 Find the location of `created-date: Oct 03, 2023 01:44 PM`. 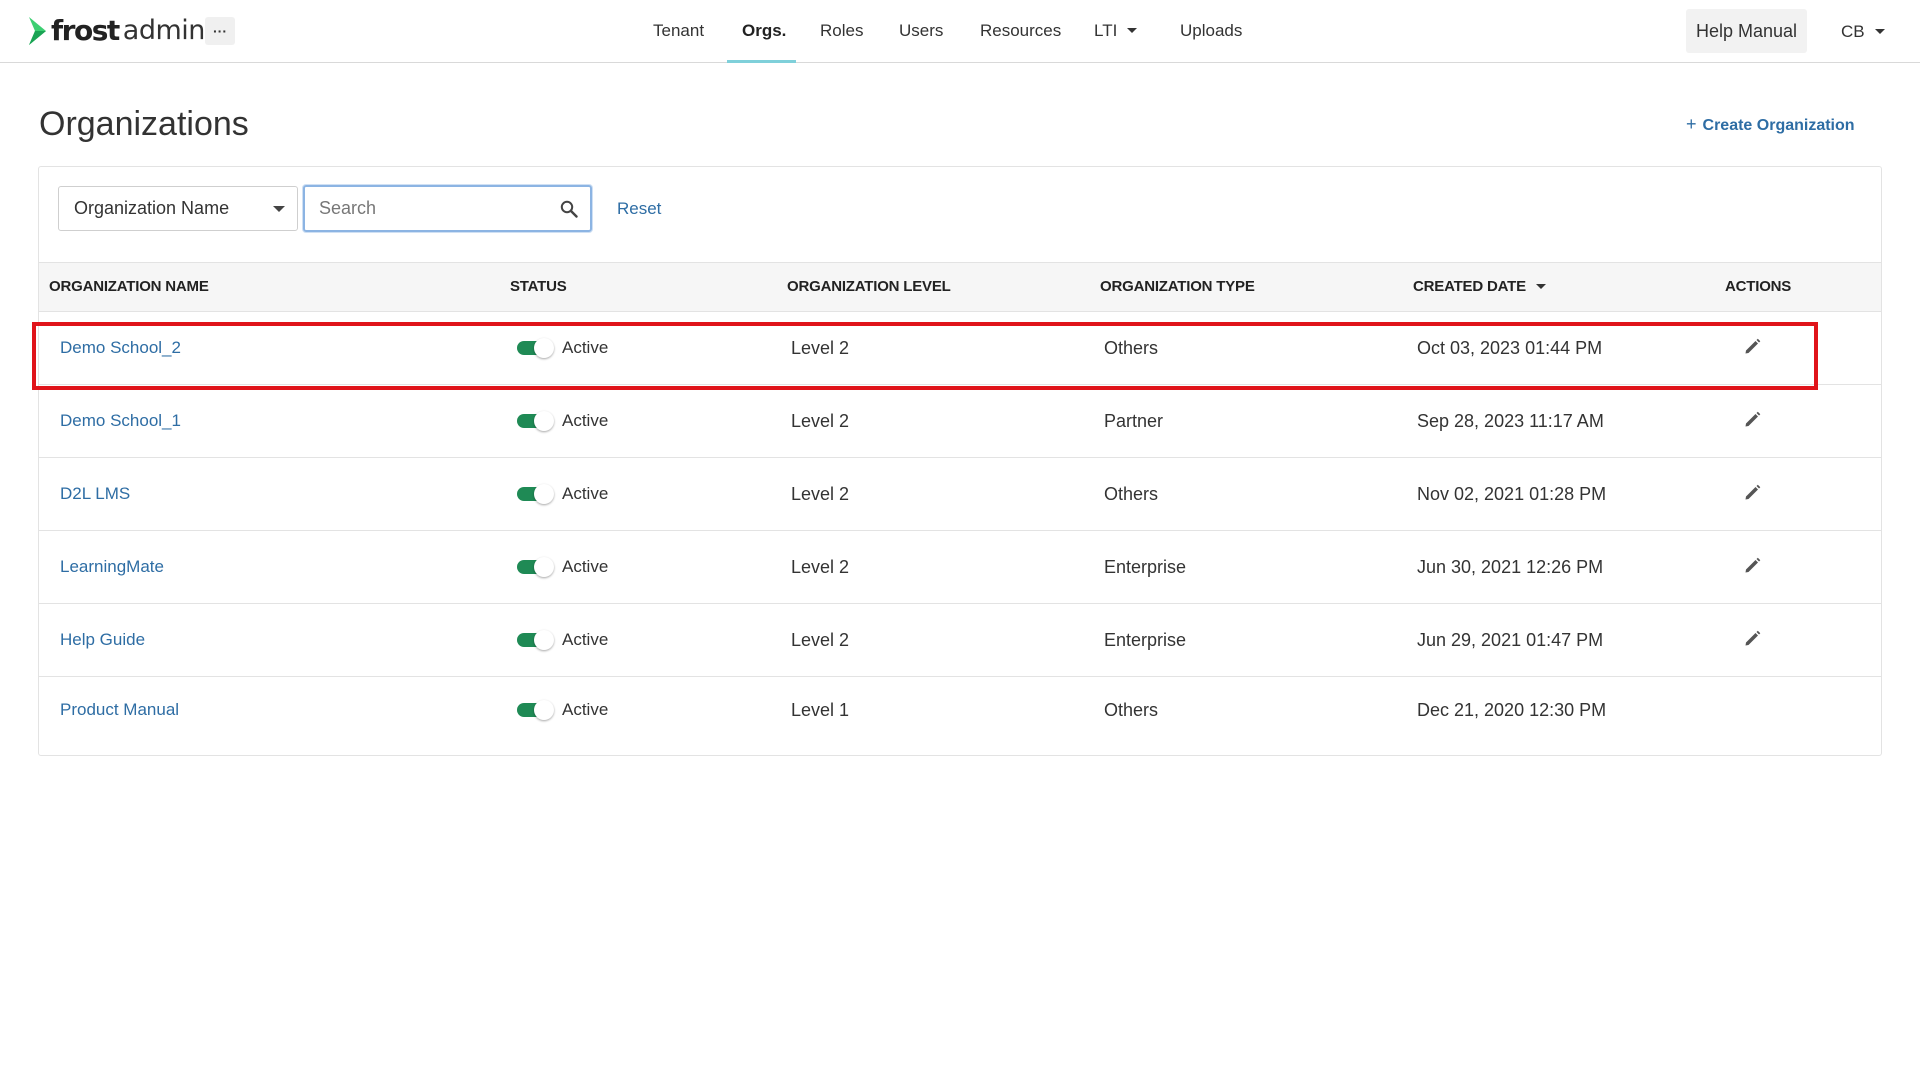

created-date: Oct 03, 2023 01:44 PM is located at coordinates (1510, 348).